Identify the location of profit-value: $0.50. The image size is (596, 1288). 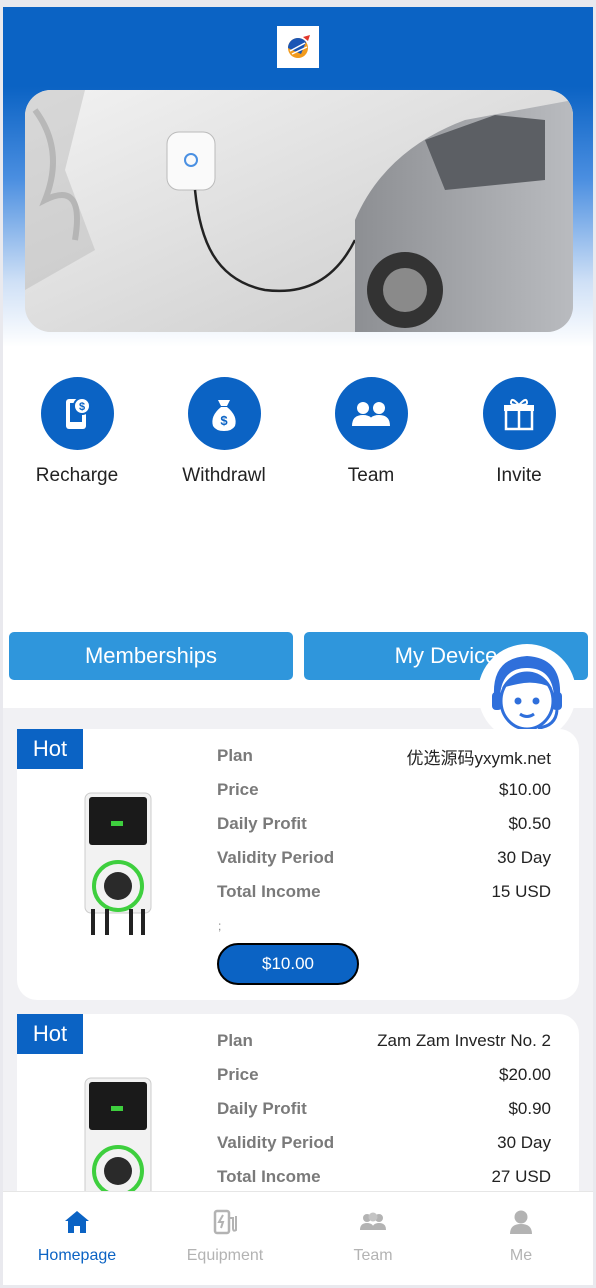
(529, 823).